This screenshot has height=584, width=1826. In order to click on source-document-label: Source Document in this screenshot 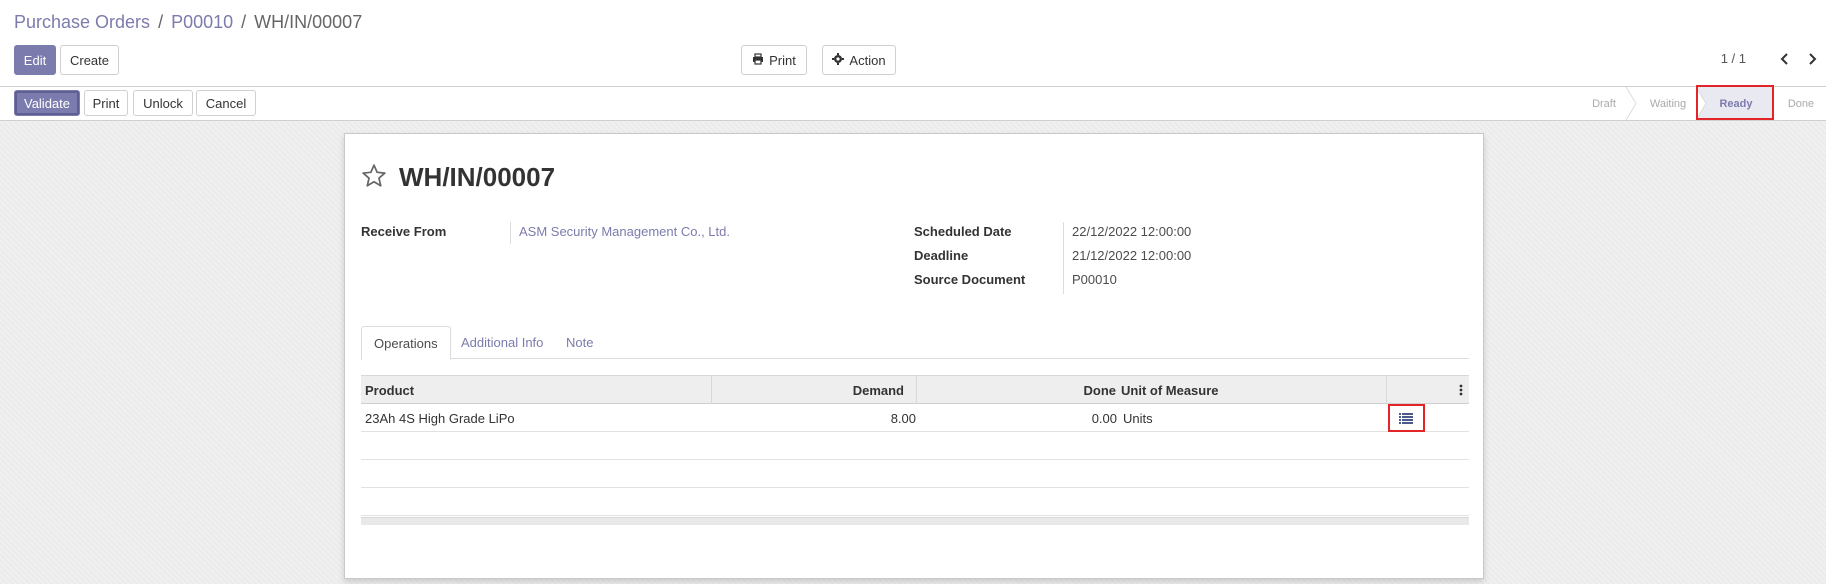, I will do `click(970, 279)`.